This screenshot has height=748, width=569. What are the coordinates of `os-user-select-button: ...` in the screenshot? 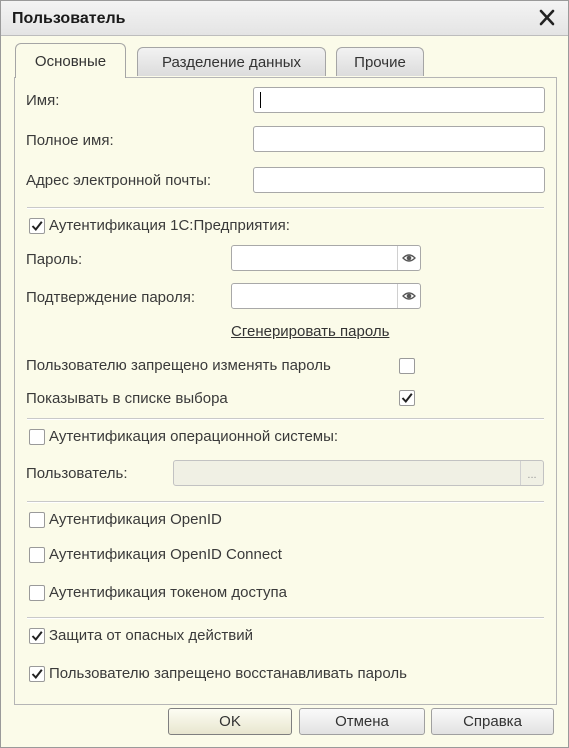 It's located at (531, 473).